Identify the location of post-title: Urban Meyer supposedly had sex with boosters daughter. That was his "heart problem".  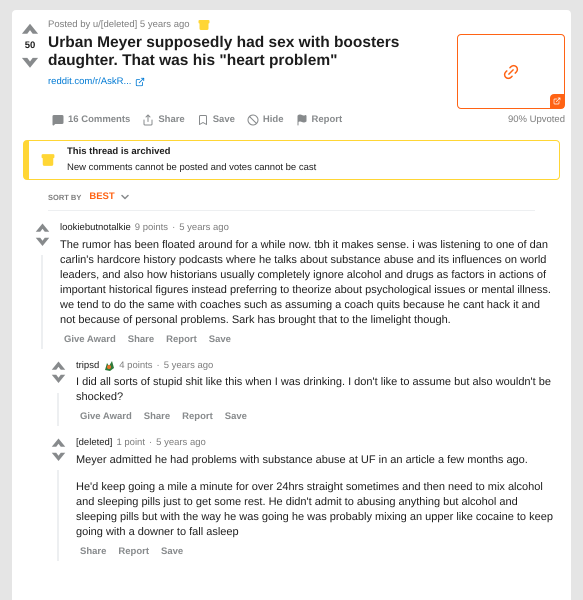
(224, 52).